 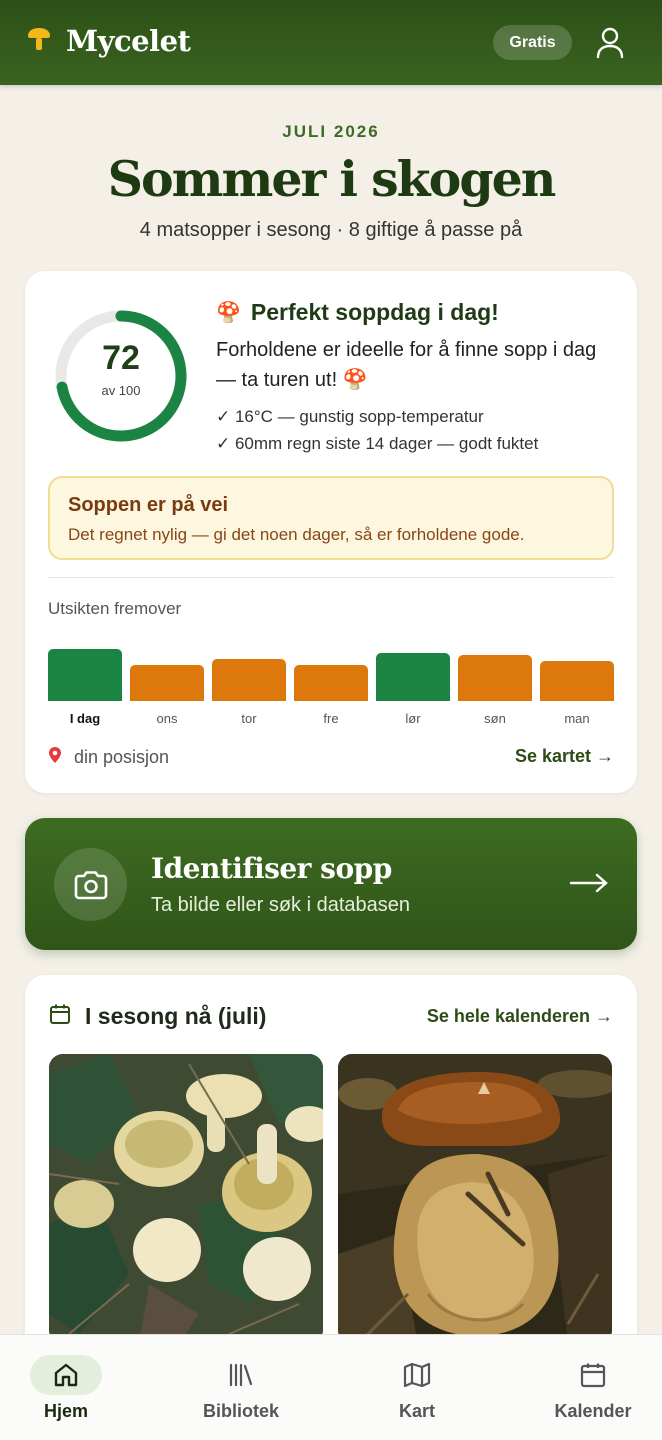 I want to click on condition-temperature: ✓ 16°C — gunstig sopp-temperatur, so click(x=350, y=416).